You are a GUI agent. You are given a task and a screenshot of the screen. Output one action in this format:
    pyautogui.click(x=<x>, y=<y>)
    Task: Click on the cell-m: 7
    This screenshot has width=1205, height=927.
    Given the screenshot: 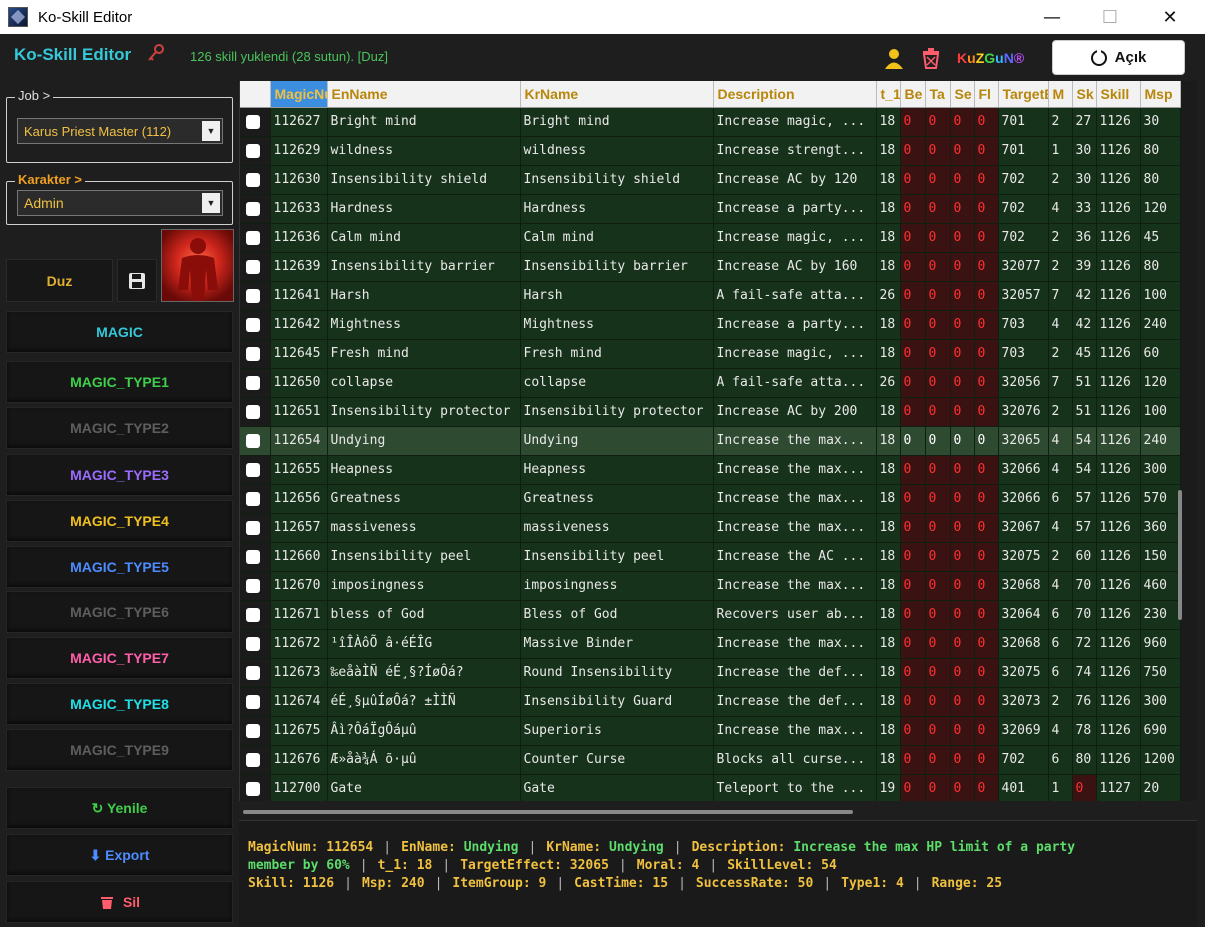 What is the action you would take?
    pyautogui.click(x=1060, y=296)
    